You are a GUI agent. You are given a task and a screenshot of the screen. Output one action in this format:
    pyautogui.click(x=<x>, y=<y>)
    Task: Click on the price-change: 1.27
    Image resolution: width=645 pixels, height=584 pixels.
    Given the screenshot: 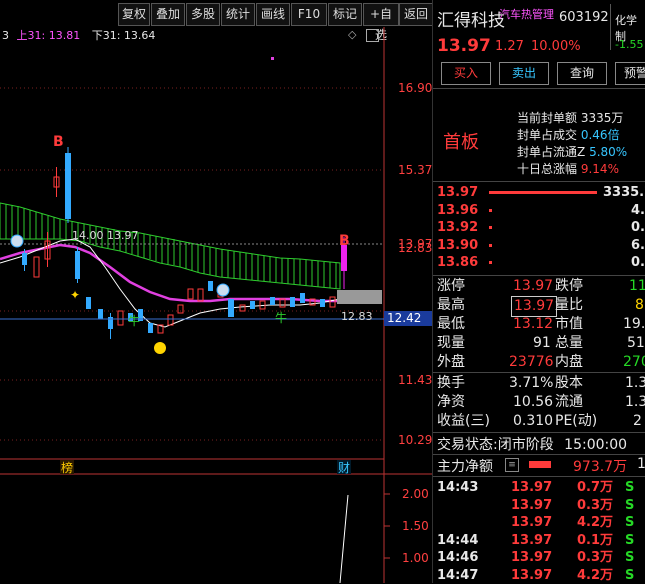 What is the action you would take?
    pyautogui.click(x=509, y=46)
    